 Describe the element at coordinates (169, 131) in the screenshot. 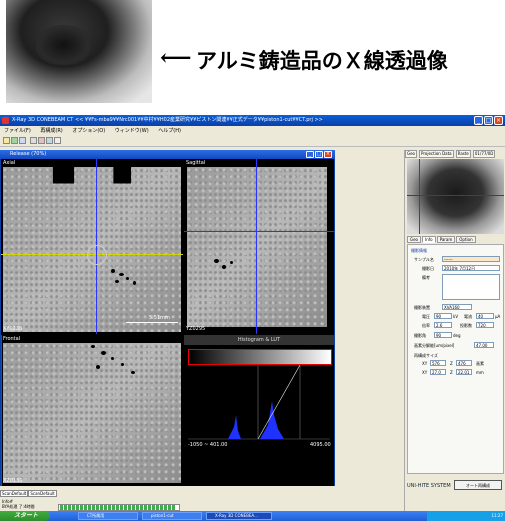

I see `menu-help: ヘルプ(H)` at that location.